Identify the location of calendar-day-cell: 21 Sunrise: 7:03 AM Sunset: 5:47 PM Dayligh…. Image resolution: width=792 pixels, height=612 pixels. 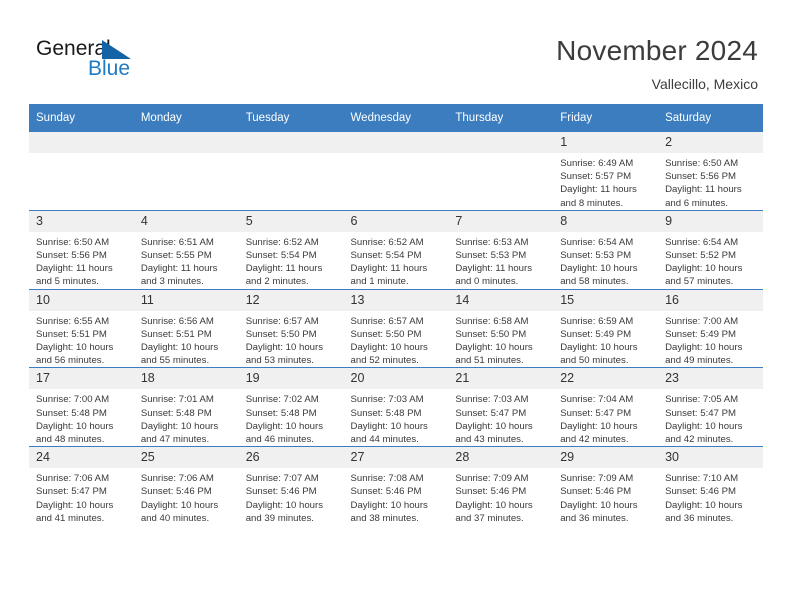
(501, 407).